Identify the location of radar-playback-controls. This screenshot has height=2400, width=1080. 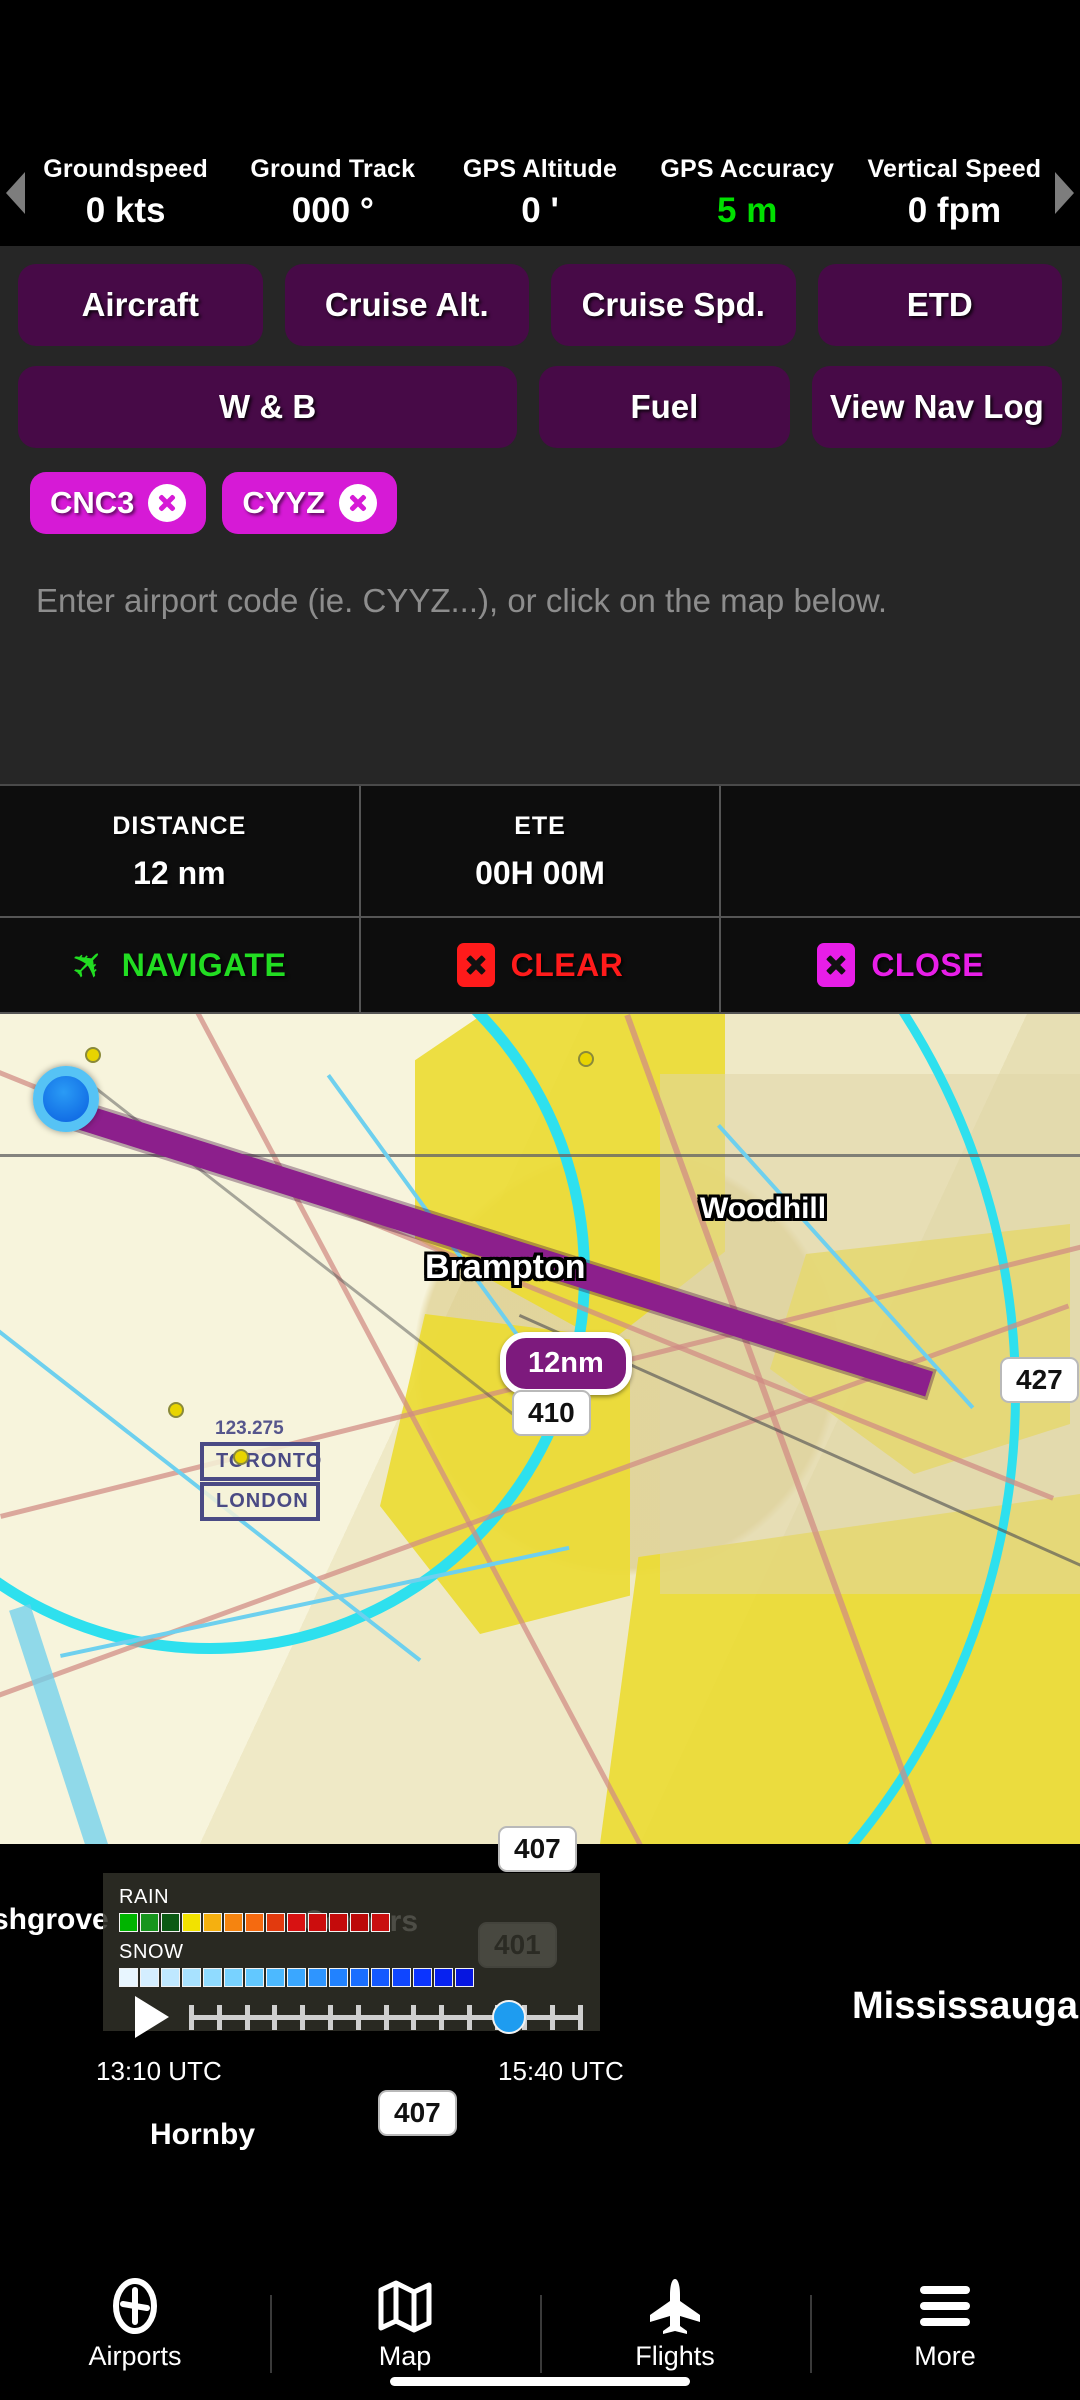
(351, 2017).